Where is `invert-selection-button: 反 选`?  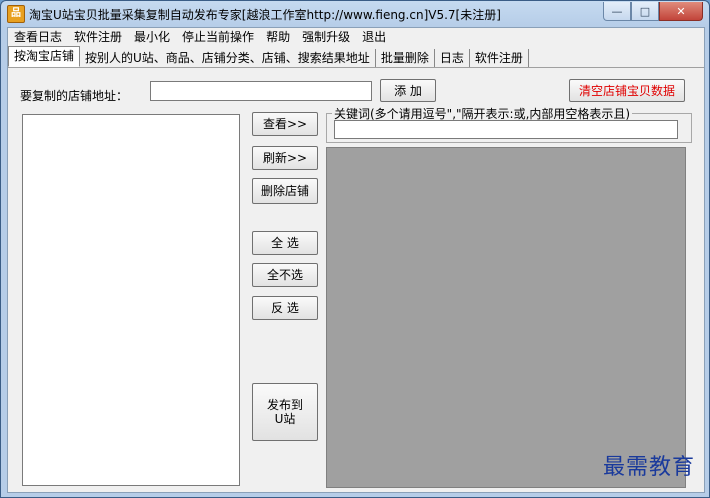
invert-selection-button: 反 选 is located at coordinates (285, 308).